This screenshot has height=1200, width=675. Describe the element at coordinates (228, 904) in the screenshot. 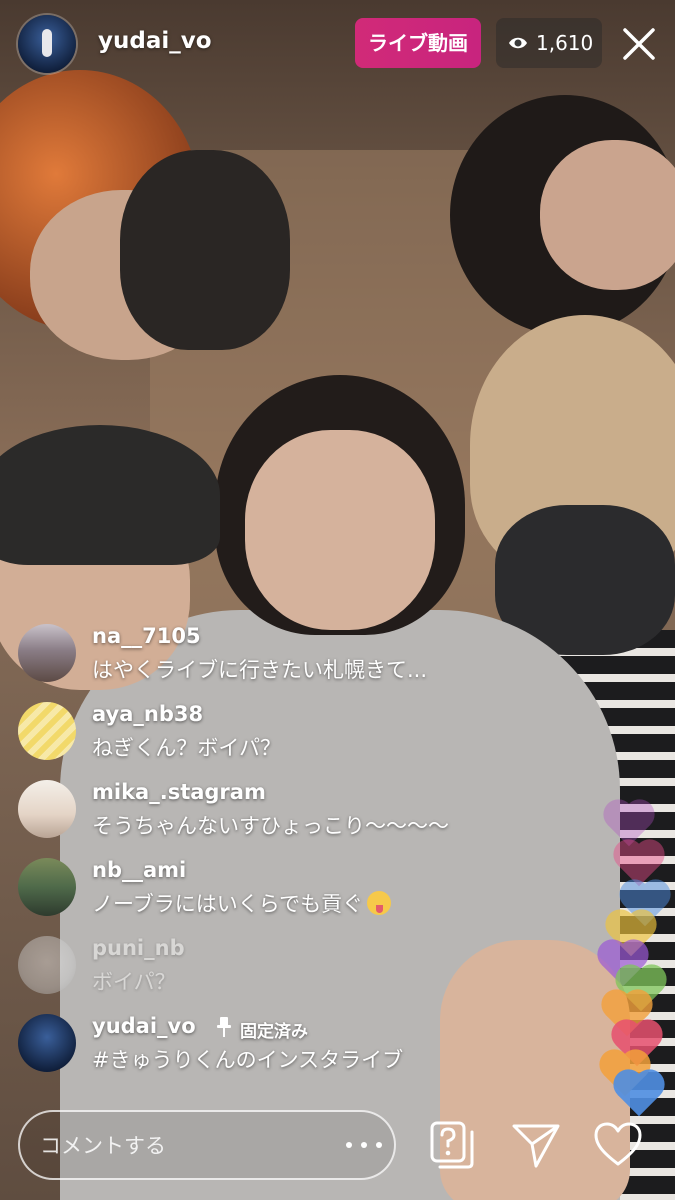

I see `comment-text-content: ノーブラにはいくらでも貢ぐ` at that location.